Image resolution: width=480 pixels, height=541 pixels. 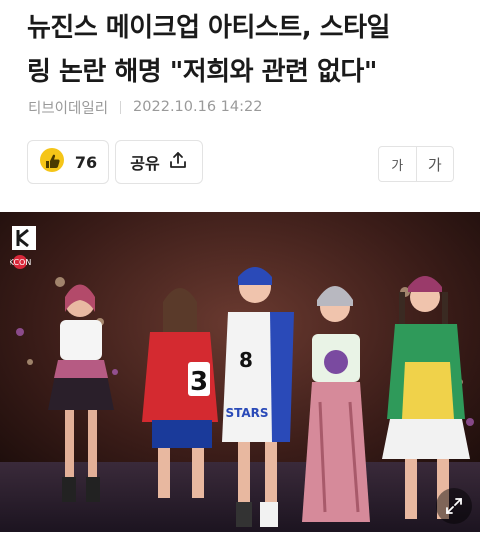 What do you see at coordinates (178, 162) in the screenshot?
I see `share-upload-icon` at bounding box center [178, 162].